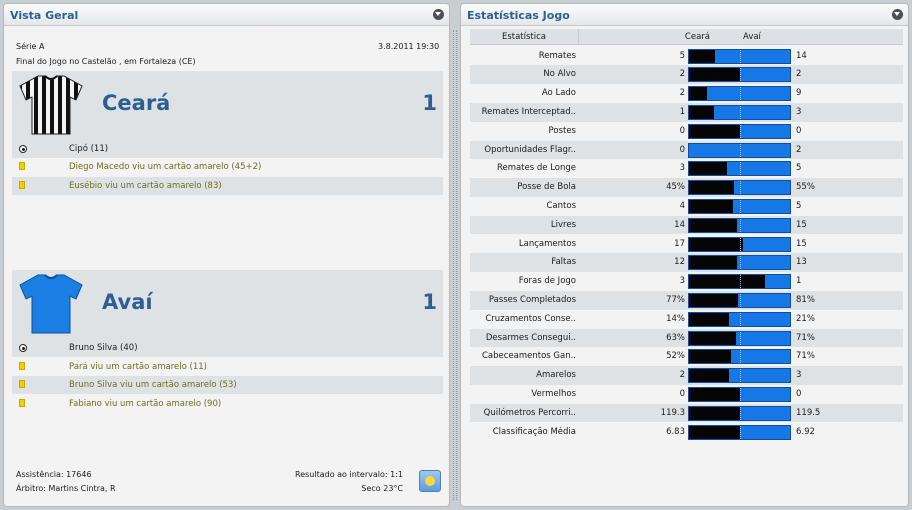 The height and width of the screenshot is (510, 912). Describe the element at coordinates (438, 14) in the screenshot. I see `overview-menu-icon` at that location.